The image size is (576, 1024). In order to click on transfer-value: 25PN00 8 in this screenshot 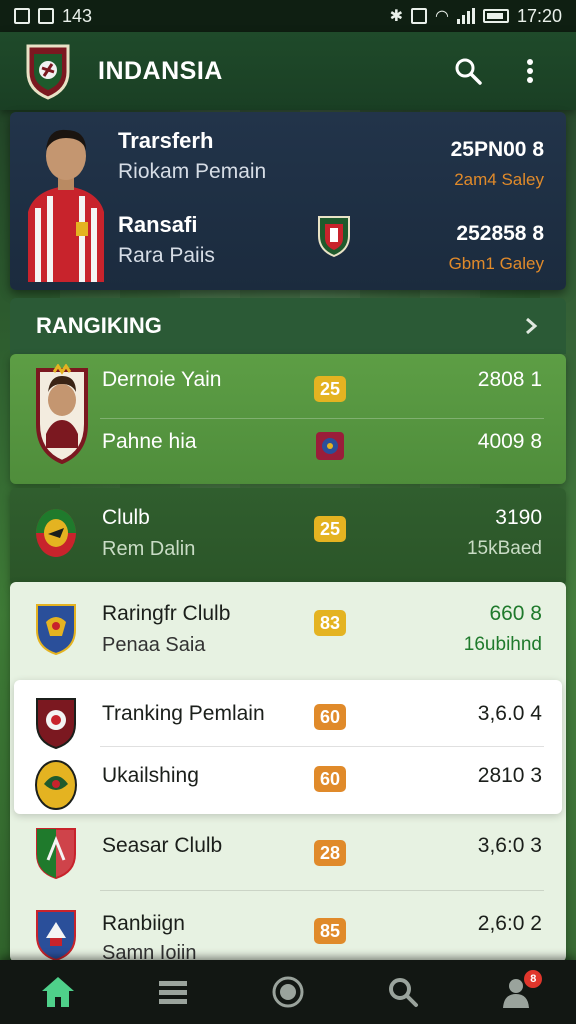, I will do `click(497, 149)`.